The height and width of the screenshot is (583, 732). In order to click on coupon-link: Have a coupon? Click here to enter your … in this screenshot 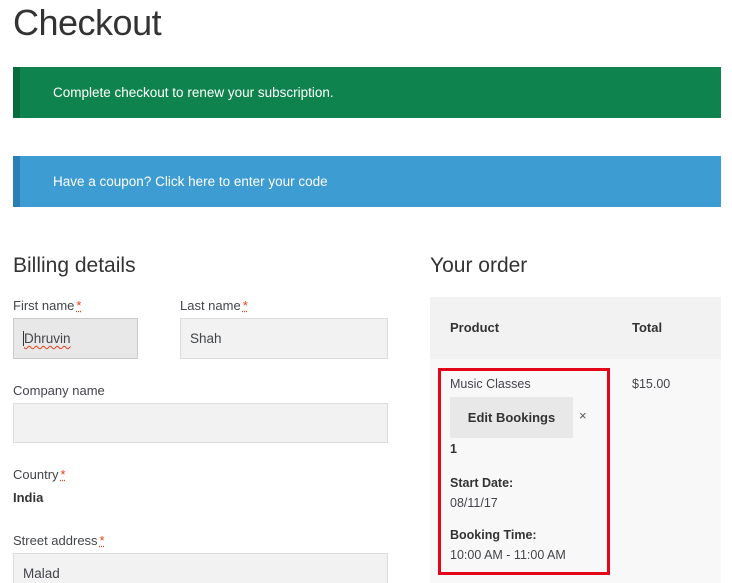, I will do `click(190, 181)`.